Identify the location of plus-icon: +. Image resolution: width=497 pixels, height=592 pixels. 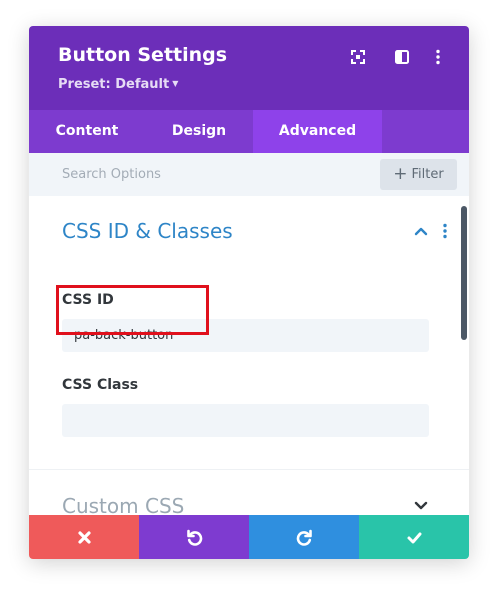
(400, 174).